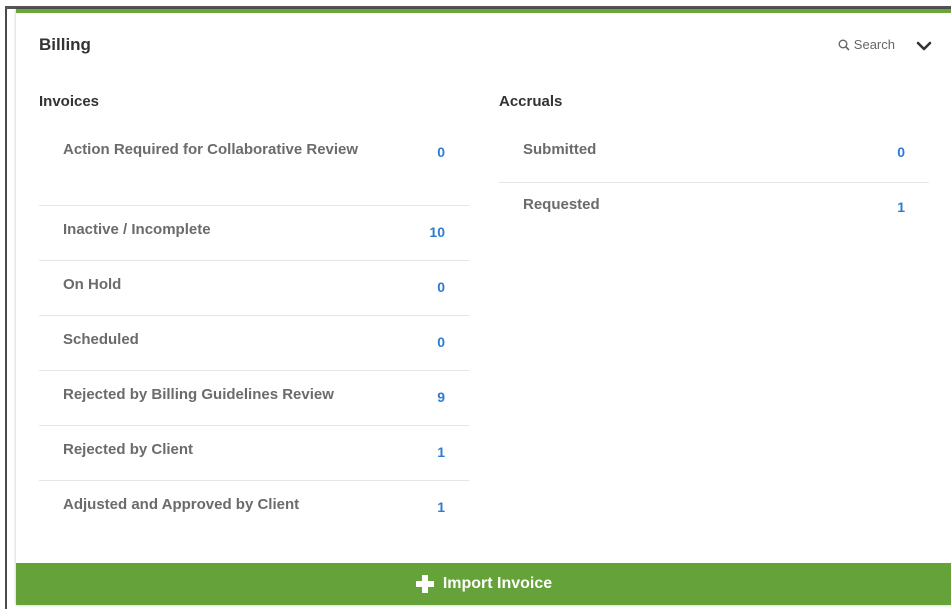  What do you see at coordinates (924, 46) in the screenshot?
I see `chevron-down-icon` at bounding box center [924, 46].